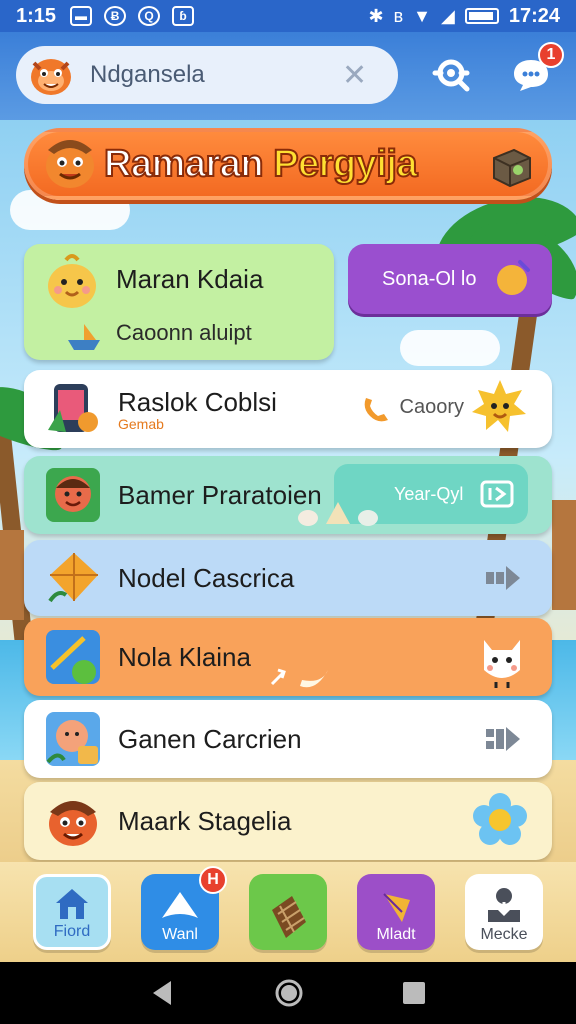 This screenshot has width=576, height=1024. What do you see at coordinates (422, 15) in the screenshot?
I see `wifi-icon: ▼` at bounding box center [422, 15].